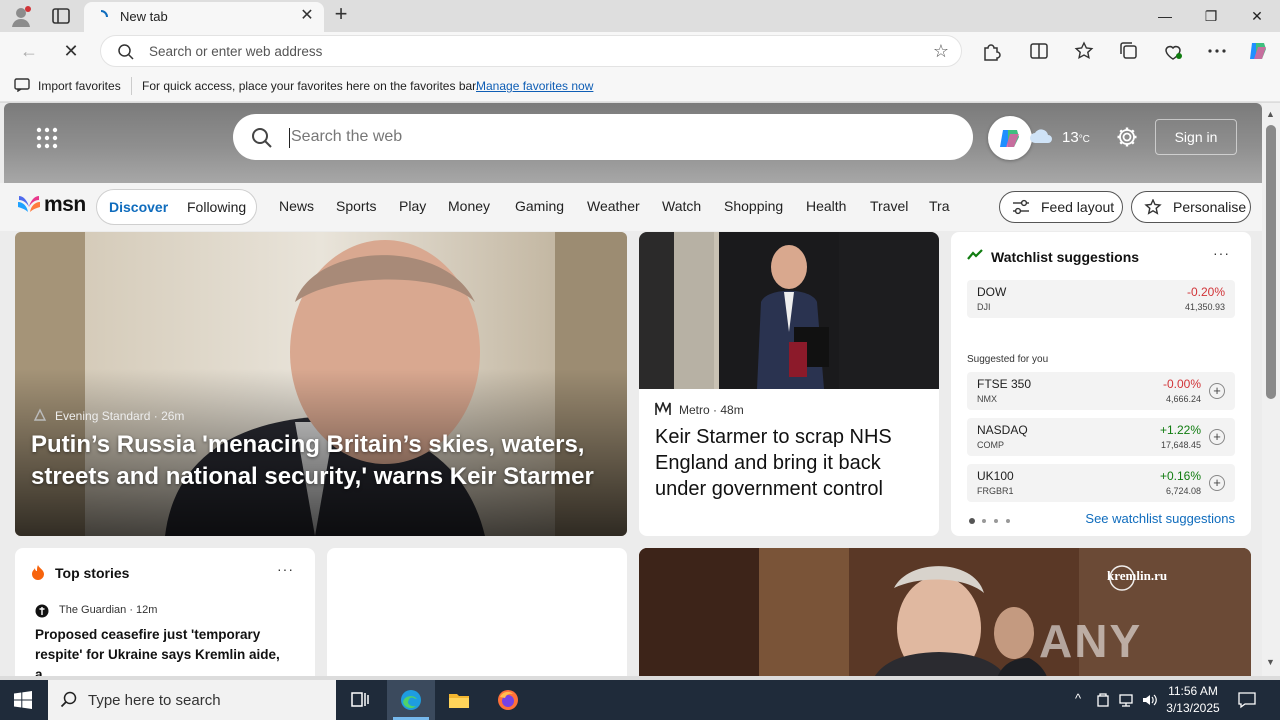  Describe the element at coordinates (789, 310) in the screenshot. I see `starmer-photo` at that location.